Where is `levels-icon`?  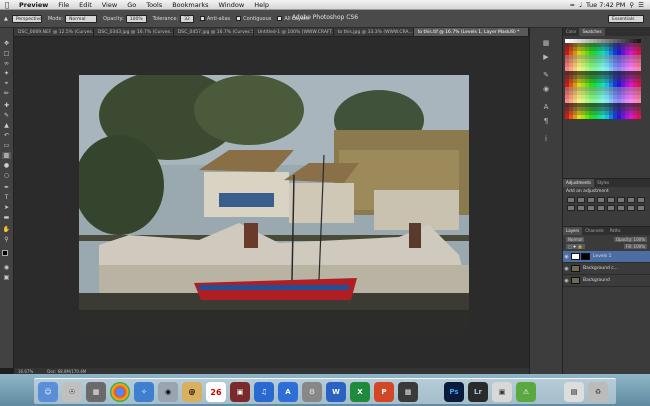
levels-icon is located at coordinates (581, 200).